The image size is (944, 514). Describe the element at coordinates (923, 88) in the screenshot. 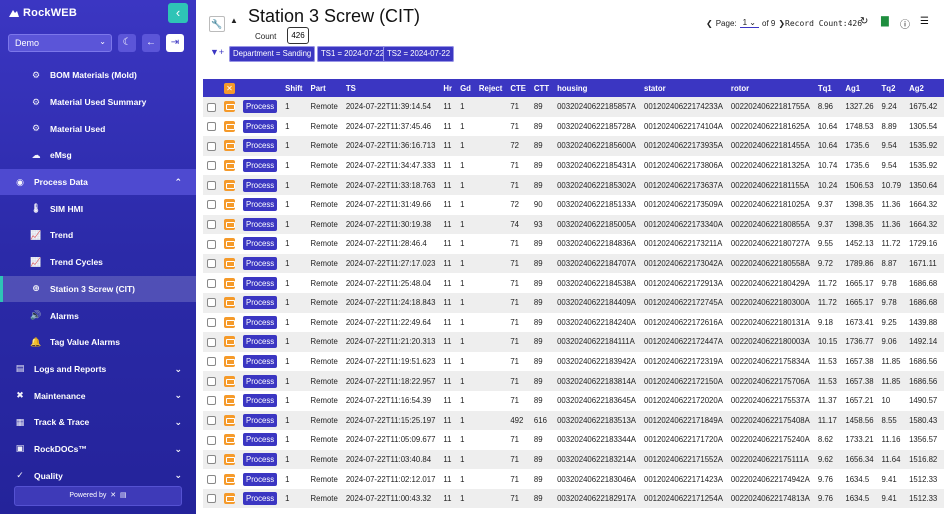

I see `column-header-ag2: Ag2` at that location.